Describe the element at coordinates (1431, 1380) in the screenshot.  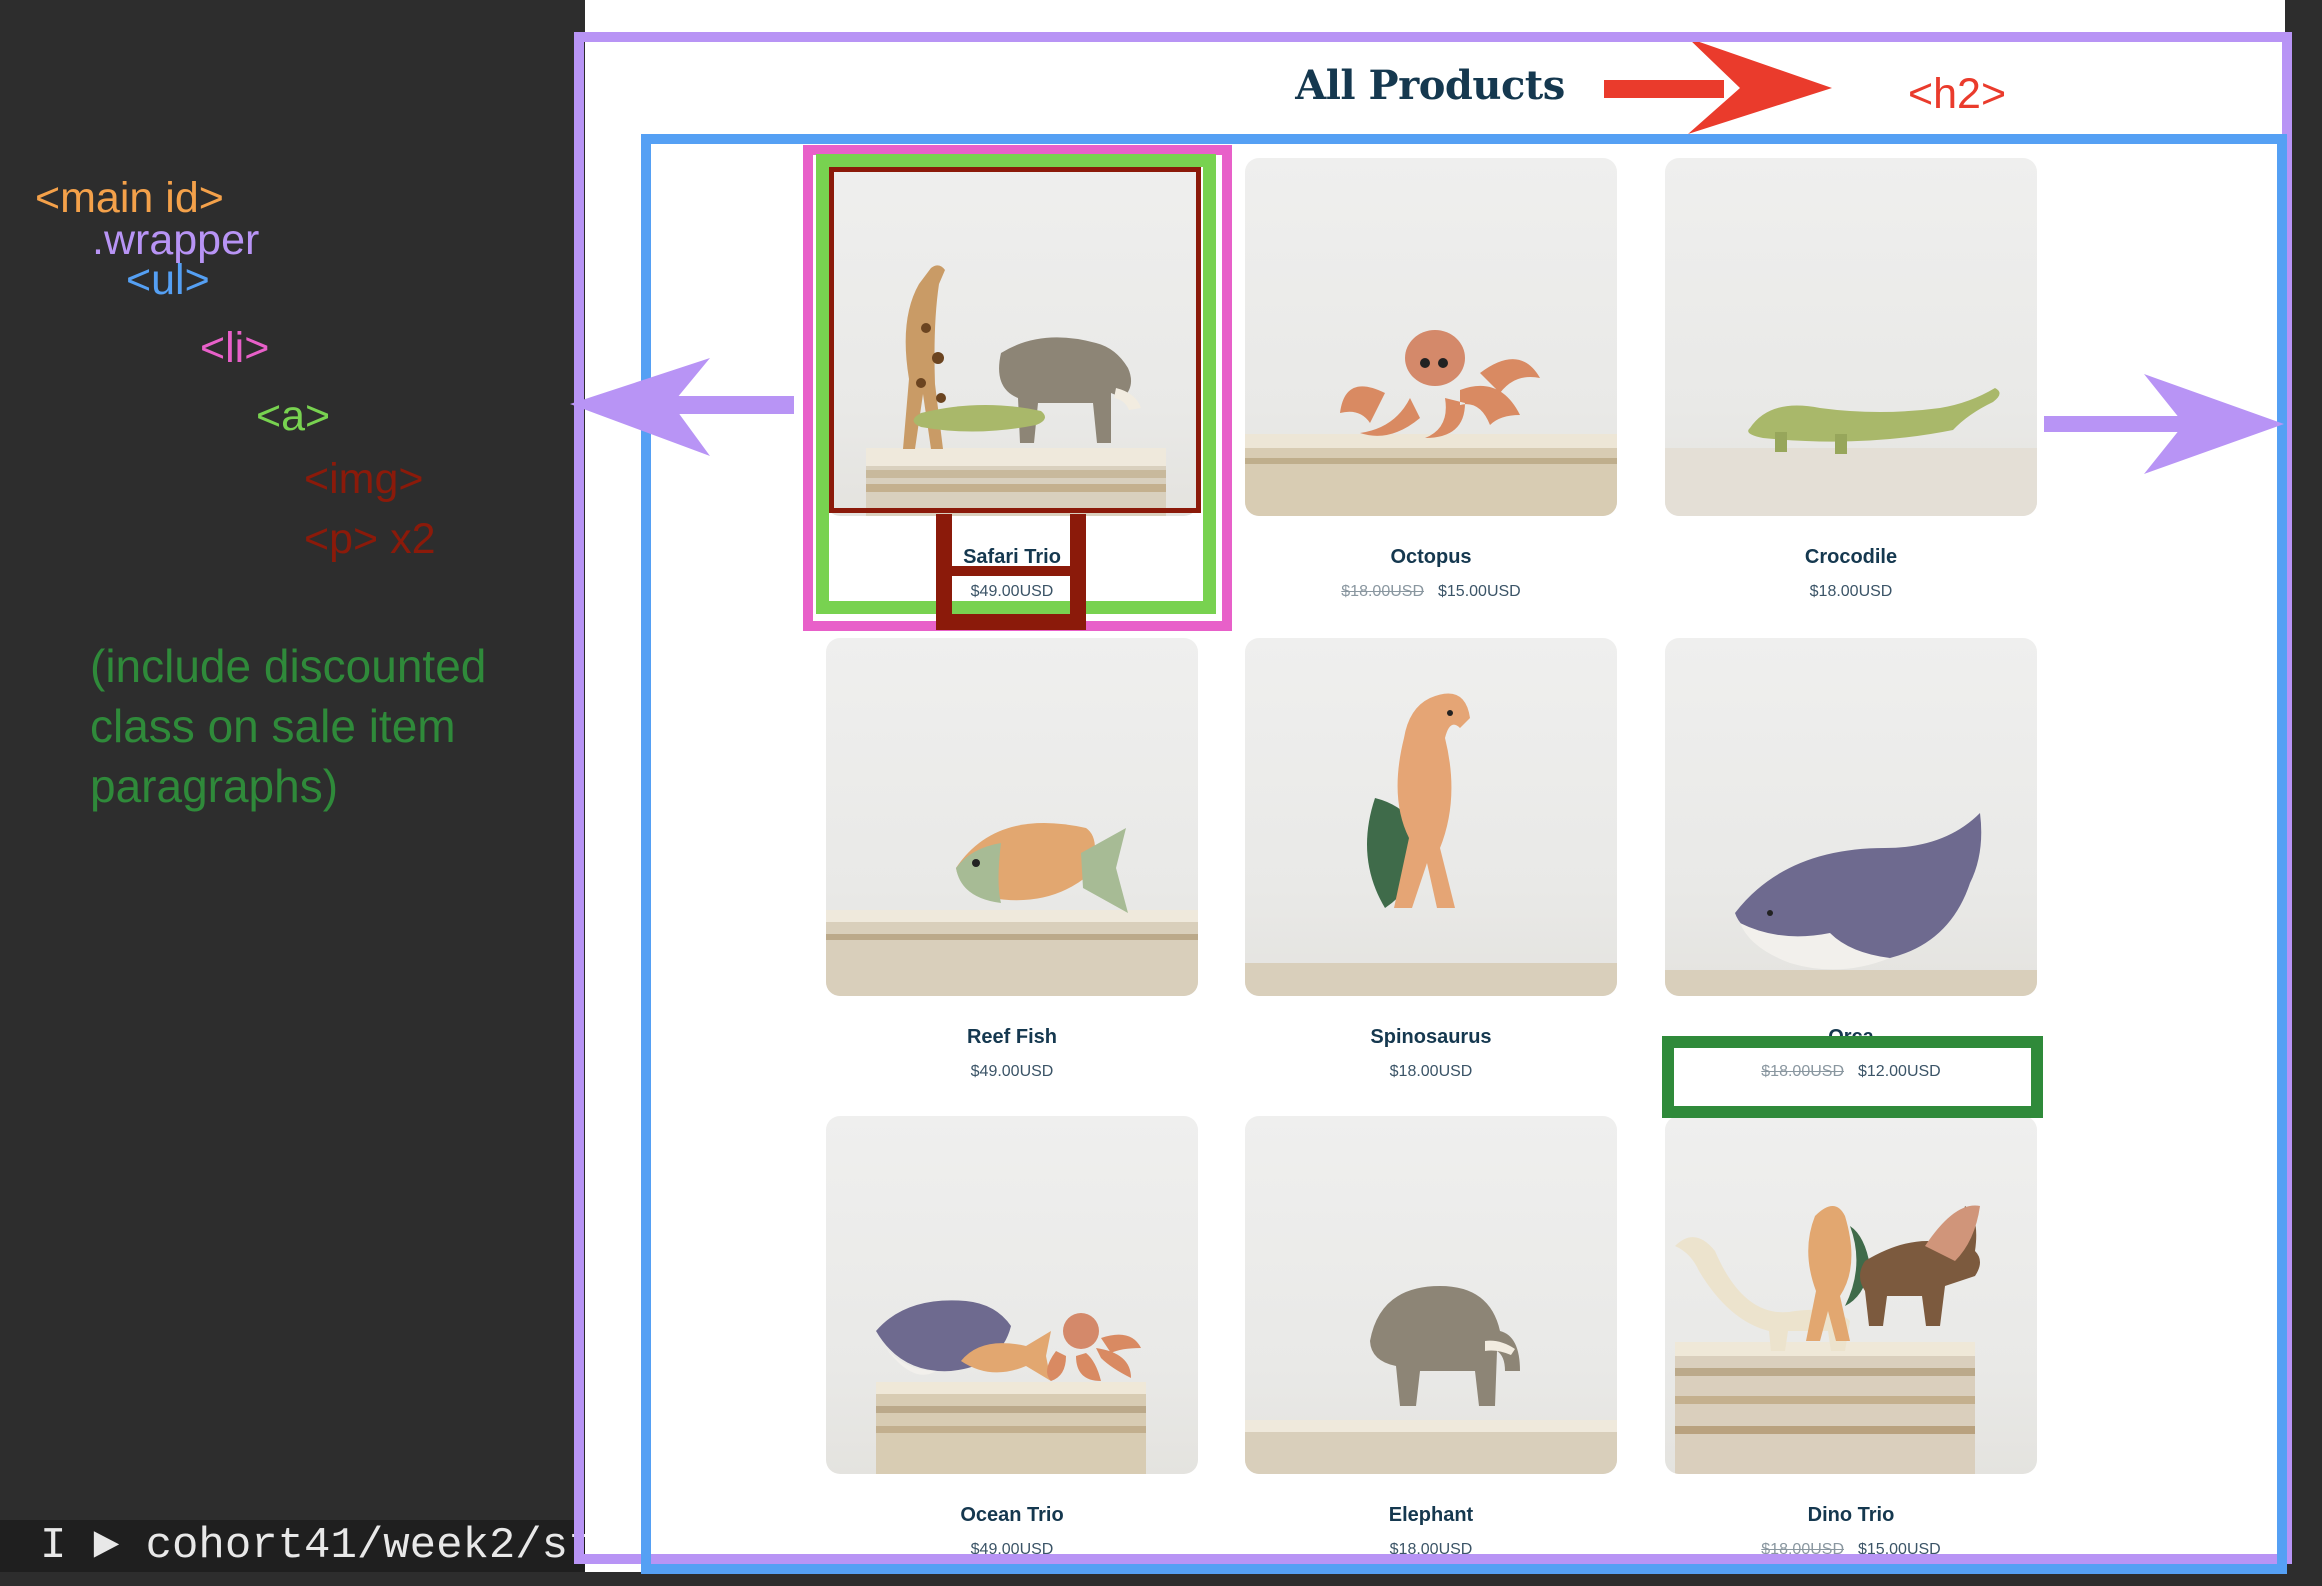
I see `elephant-image` at that location.